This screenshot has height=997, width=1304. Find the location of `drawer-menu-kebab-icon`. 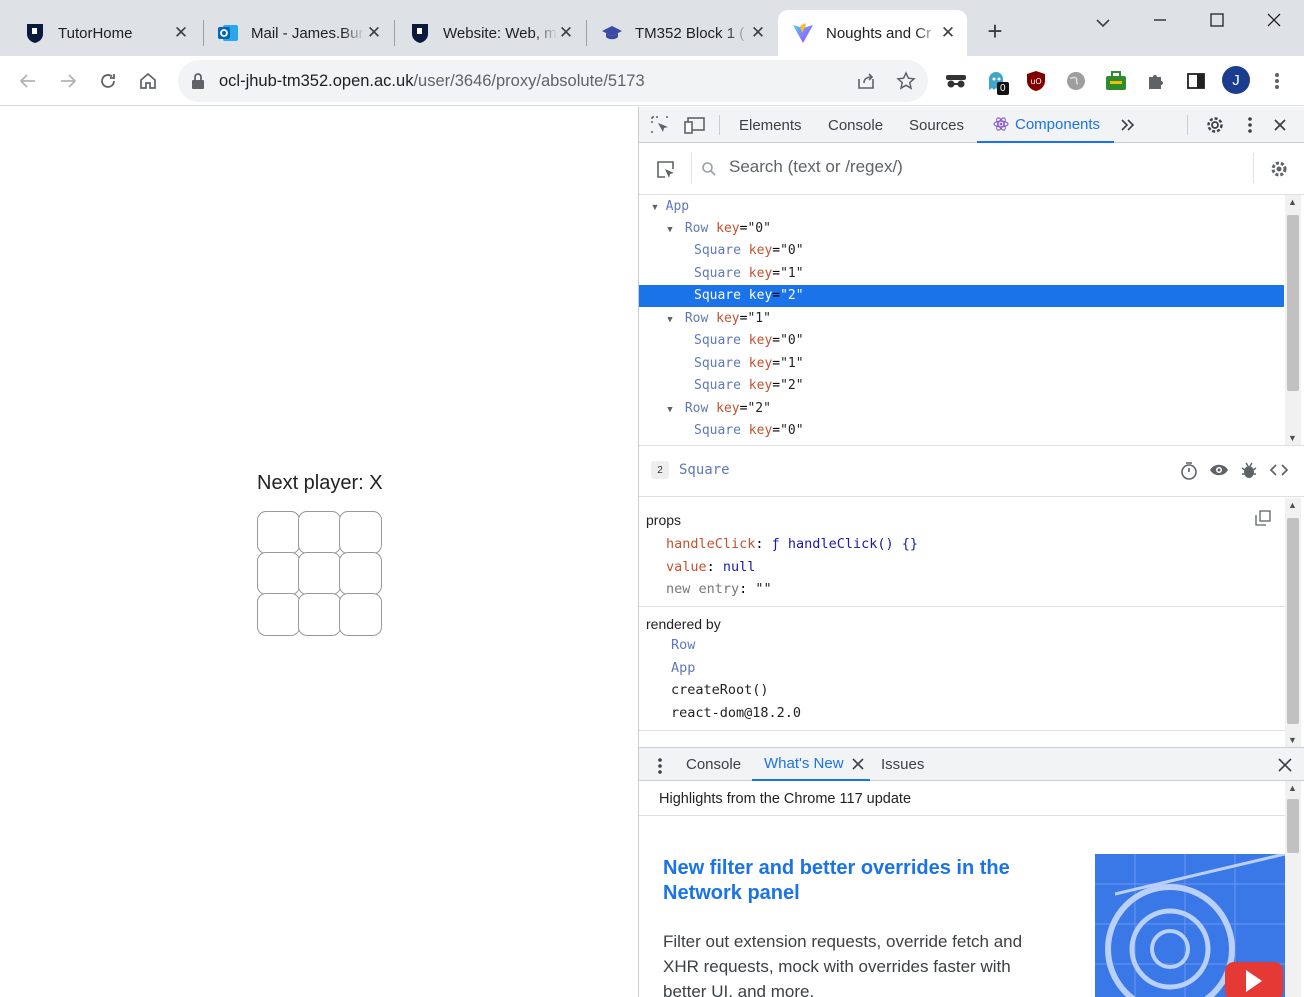

drawer-menu-kebab-icon is located at coordinates (660, 768).